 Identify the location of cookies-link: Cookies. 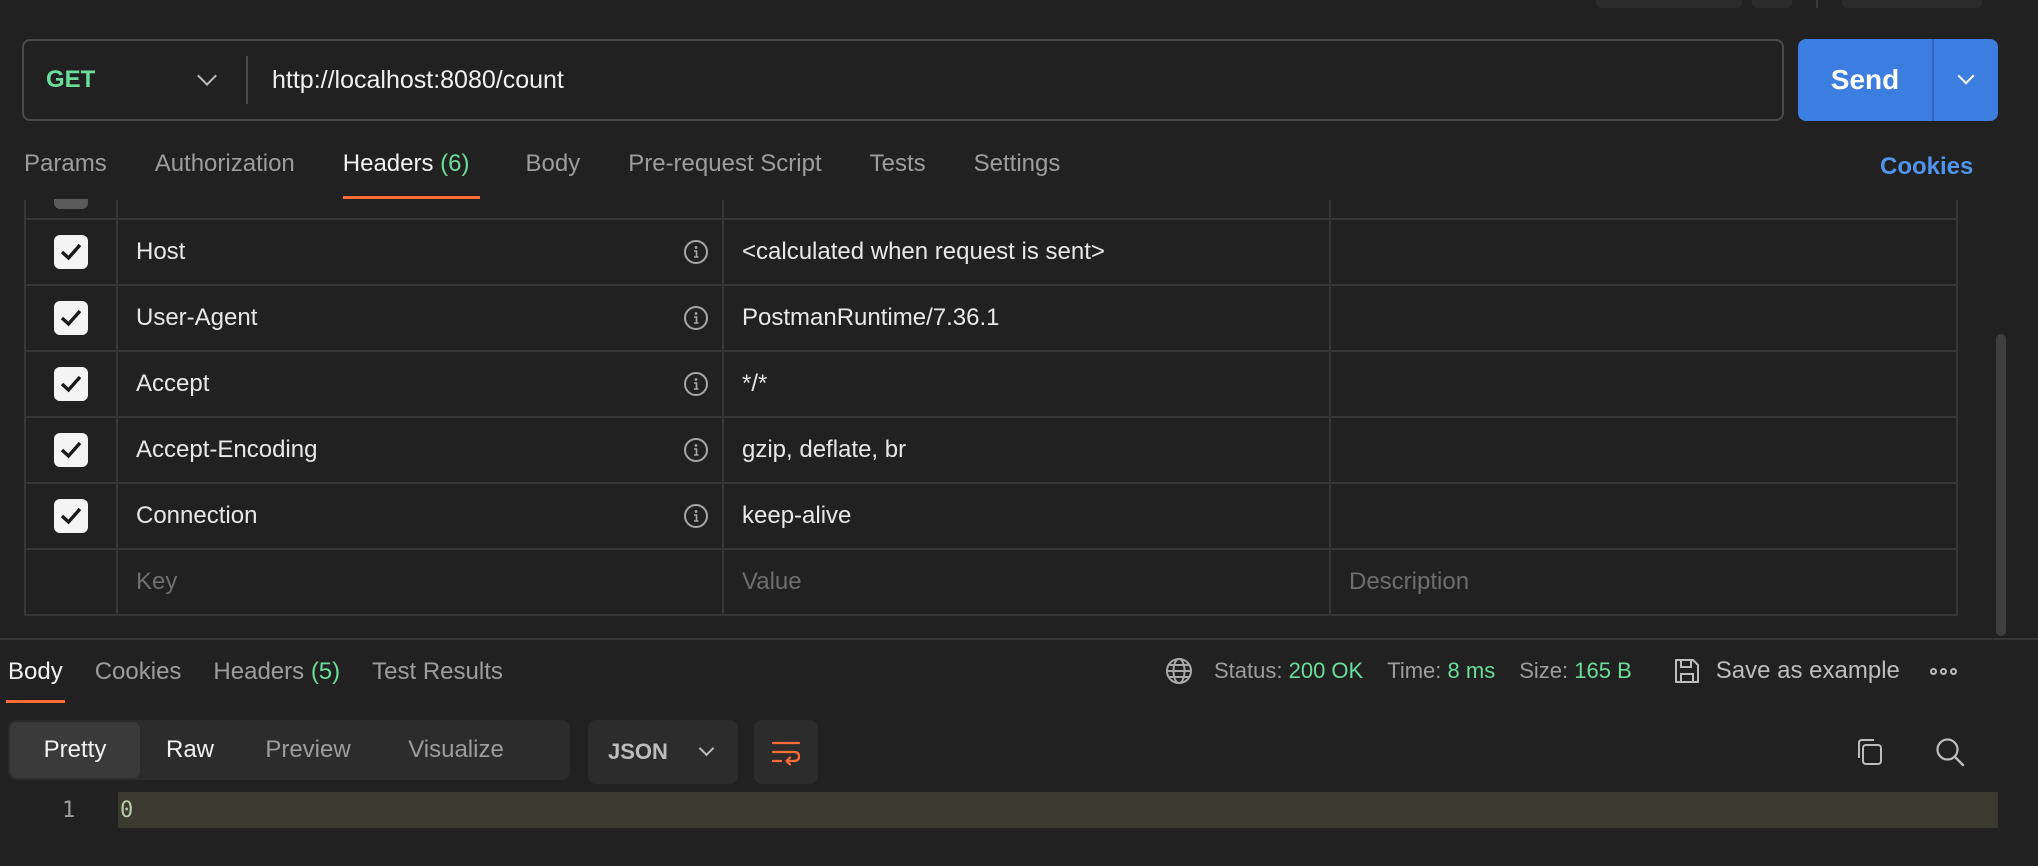
(1926, 167).